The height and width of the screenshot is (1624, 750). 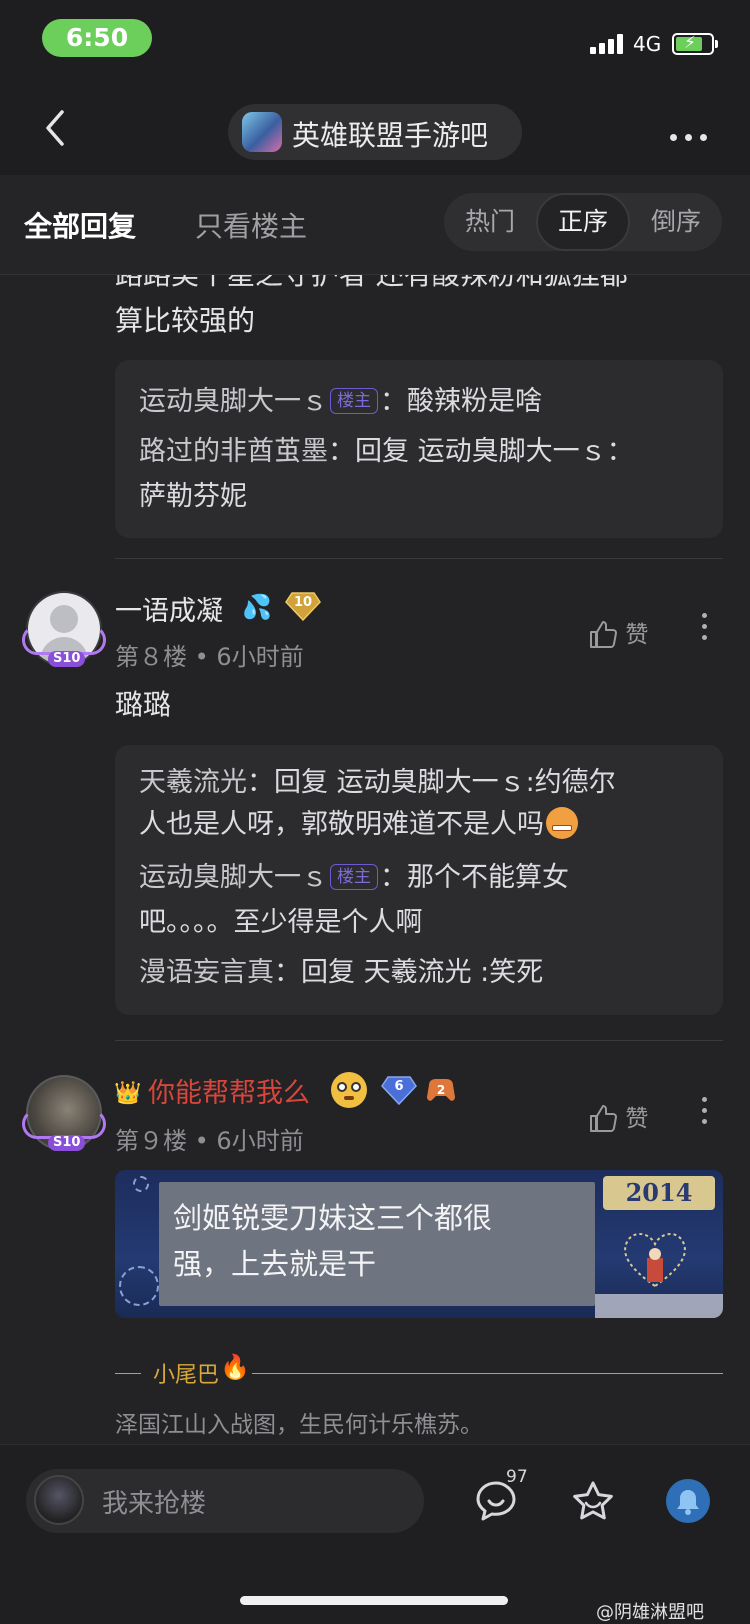 I want to click on sort-ascending: 正序, so click(x=583, y=222).